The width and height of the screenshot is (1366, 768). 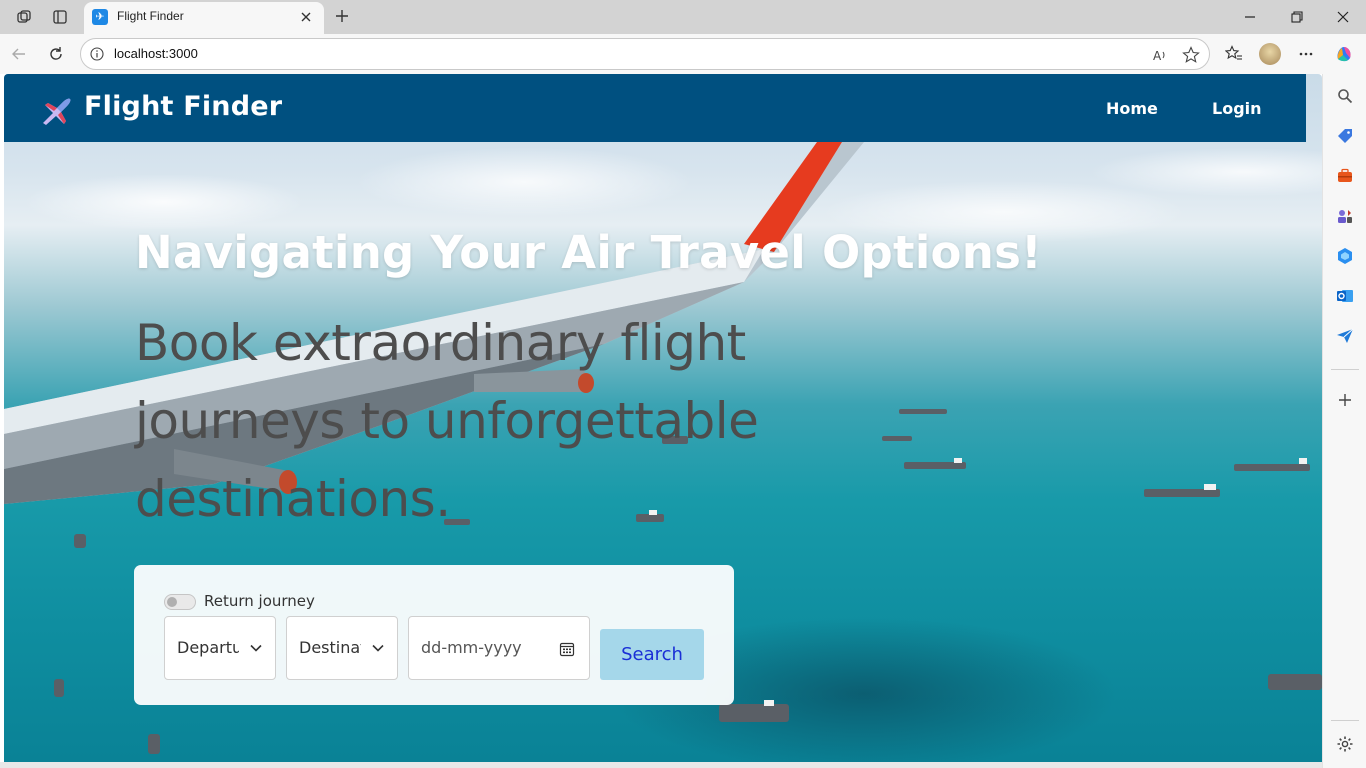 I want to click on browser-toolbar: localhost:3000 A, so click(x=683, y=54).